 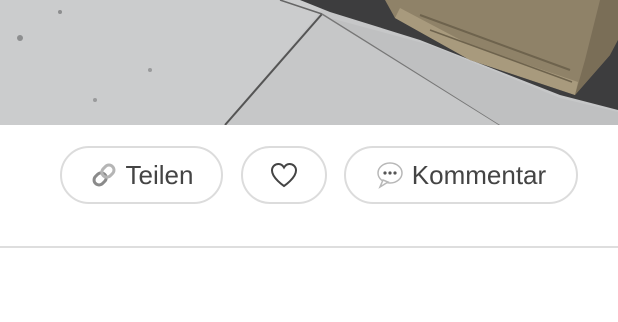 I want to click on comment-label: Kommentar, so click(x=479, y=174).